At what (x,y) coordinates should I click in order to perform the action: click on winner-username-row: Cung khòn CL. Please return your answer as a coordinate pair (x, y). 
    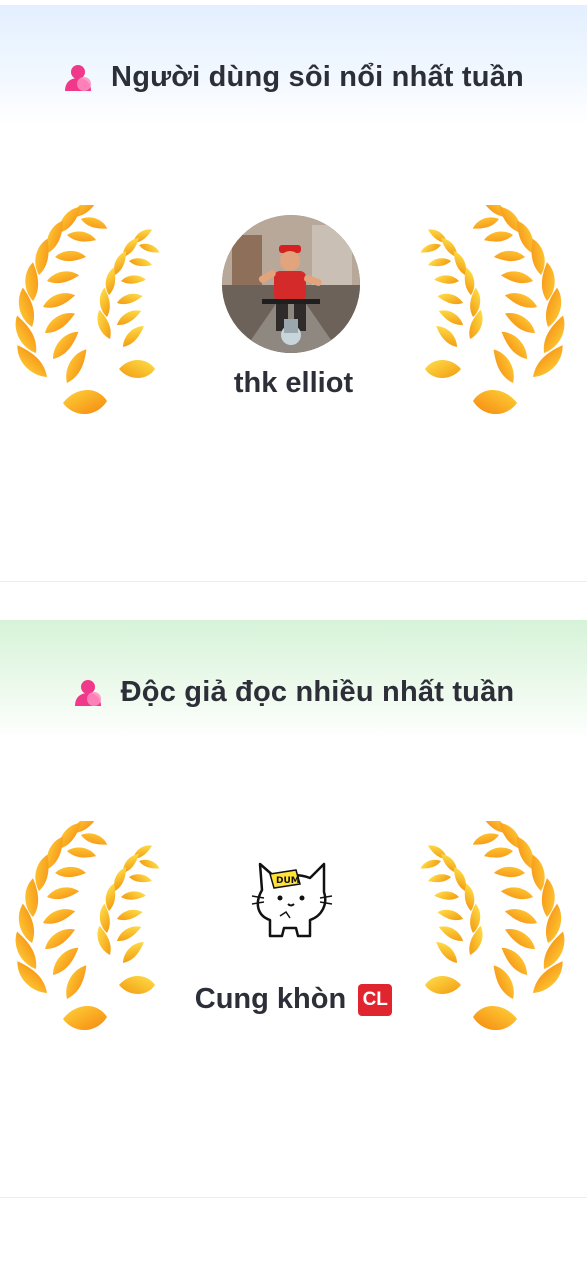
    Looking at the image, I should click on (293, 999).